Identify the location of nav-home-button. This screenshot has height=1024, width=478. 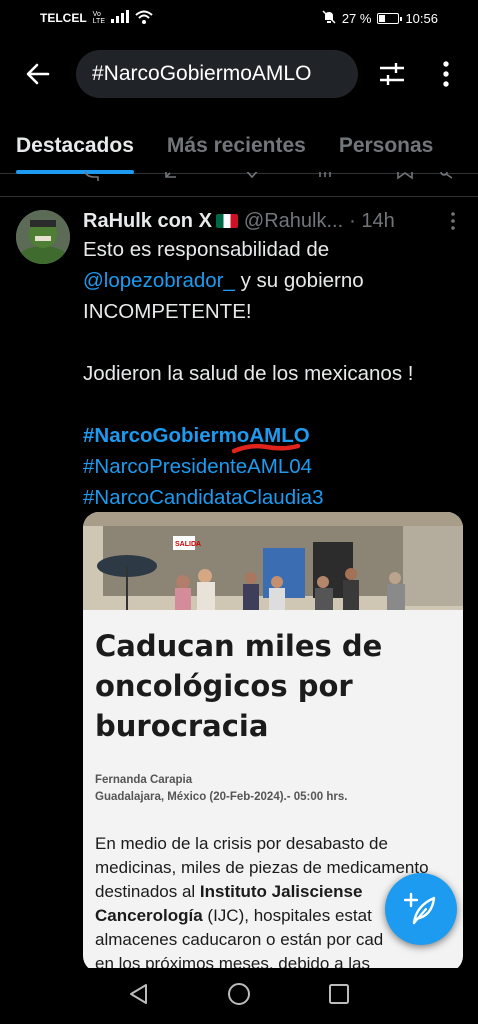
(239, 996).